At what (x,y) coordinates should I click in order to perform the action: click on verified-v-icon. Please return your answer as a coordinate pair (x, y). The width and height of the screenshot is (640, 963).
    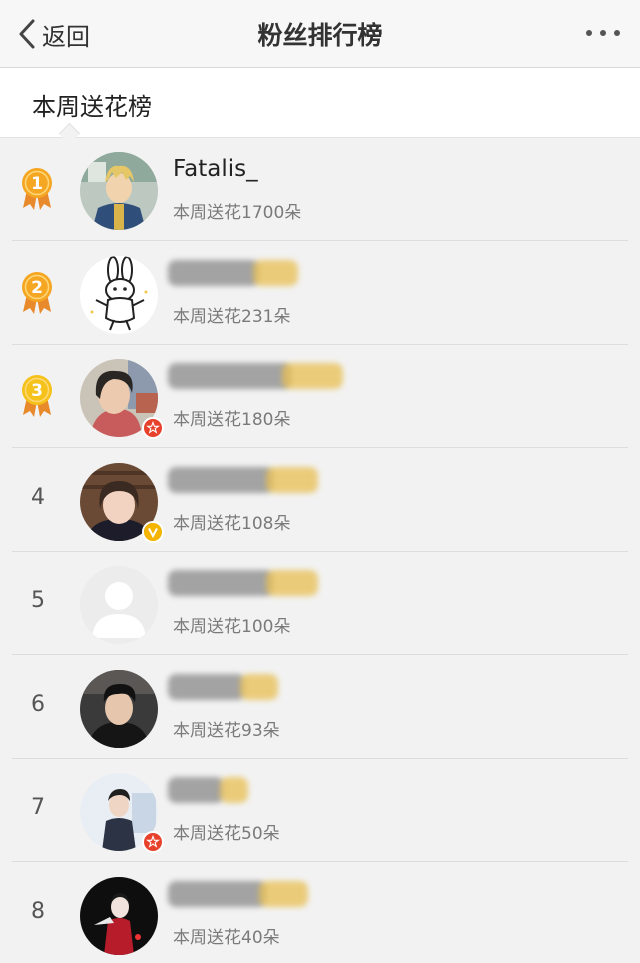
    Looking at the image, I should click on (153, 532).